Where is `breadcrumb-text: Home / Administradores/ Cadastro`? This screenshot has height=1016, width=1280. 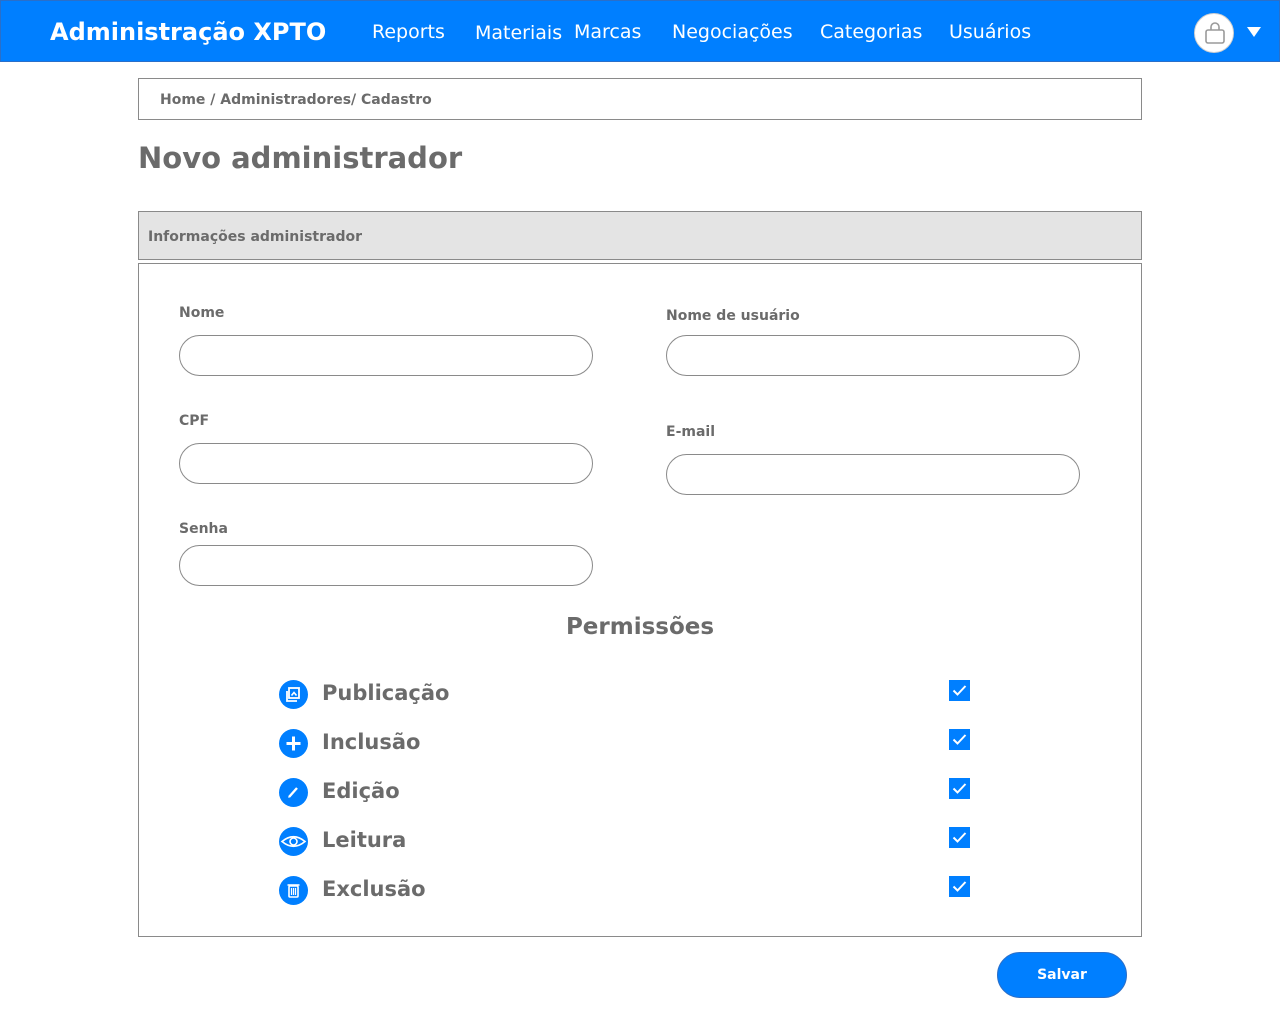
breadcrumb-text: Home / Administradores/ Cadastro is located at coordinates (296, 100).